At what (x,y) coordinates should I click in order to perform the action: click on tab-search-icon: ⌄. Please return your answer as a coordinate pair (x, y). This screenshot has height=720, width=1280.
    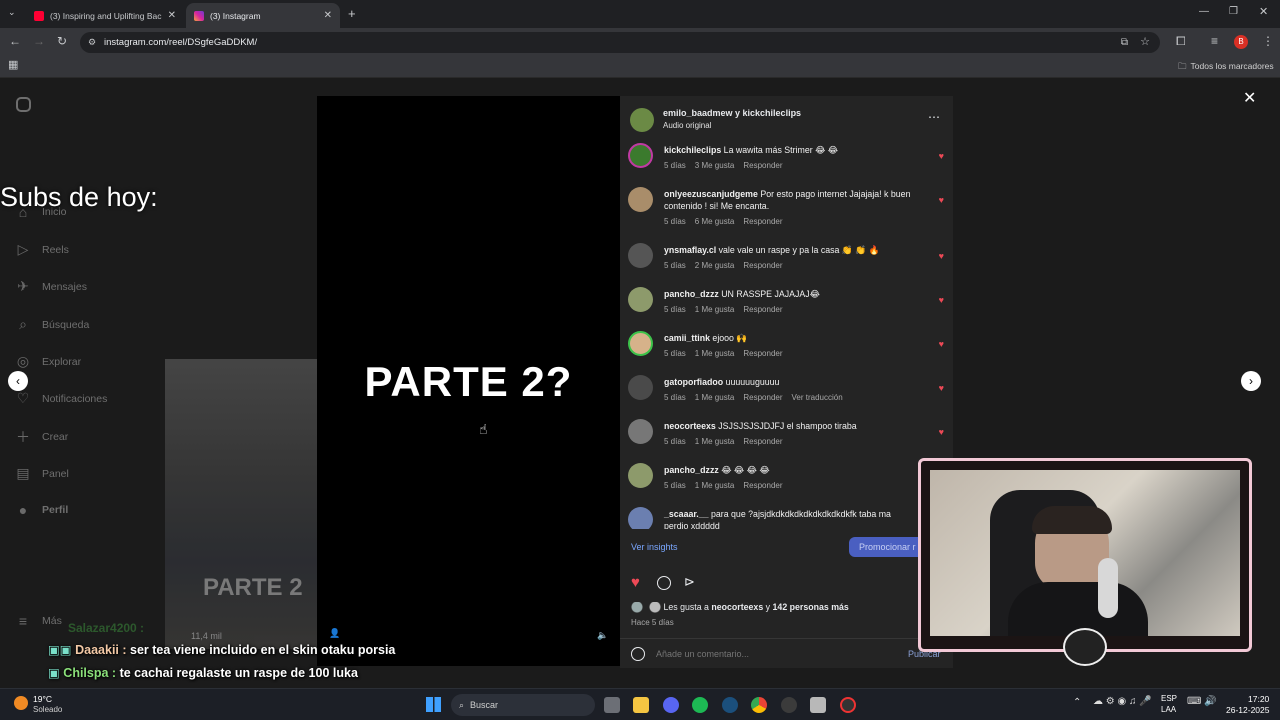
    Looking at the image, I should click on (12, 12).